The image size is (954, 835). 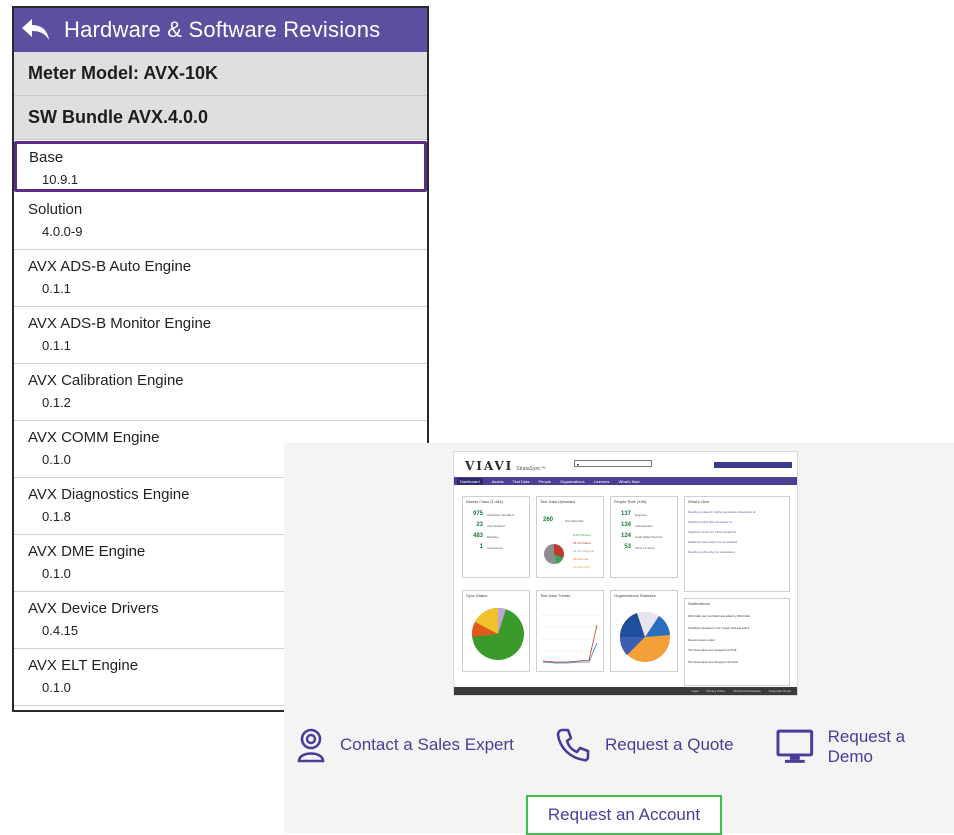 I want to click on revision-name: AVX COMM Engine, so click(x=94, y=437).